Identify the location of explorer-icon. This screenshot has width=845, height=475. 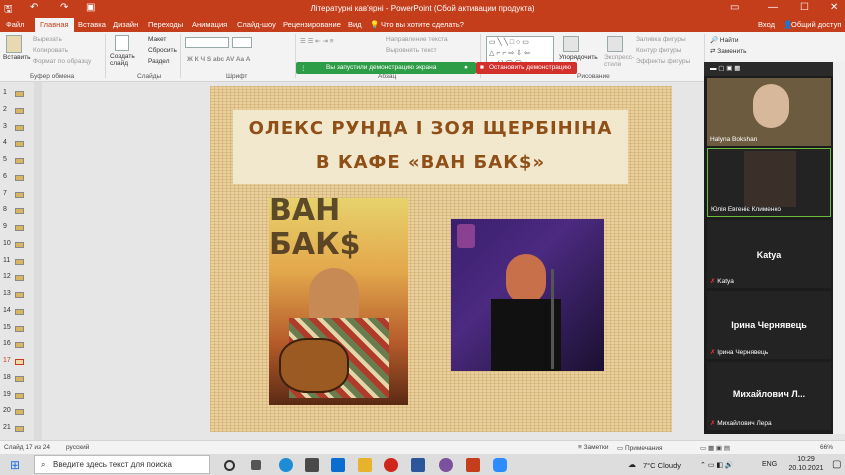
(365, 465).